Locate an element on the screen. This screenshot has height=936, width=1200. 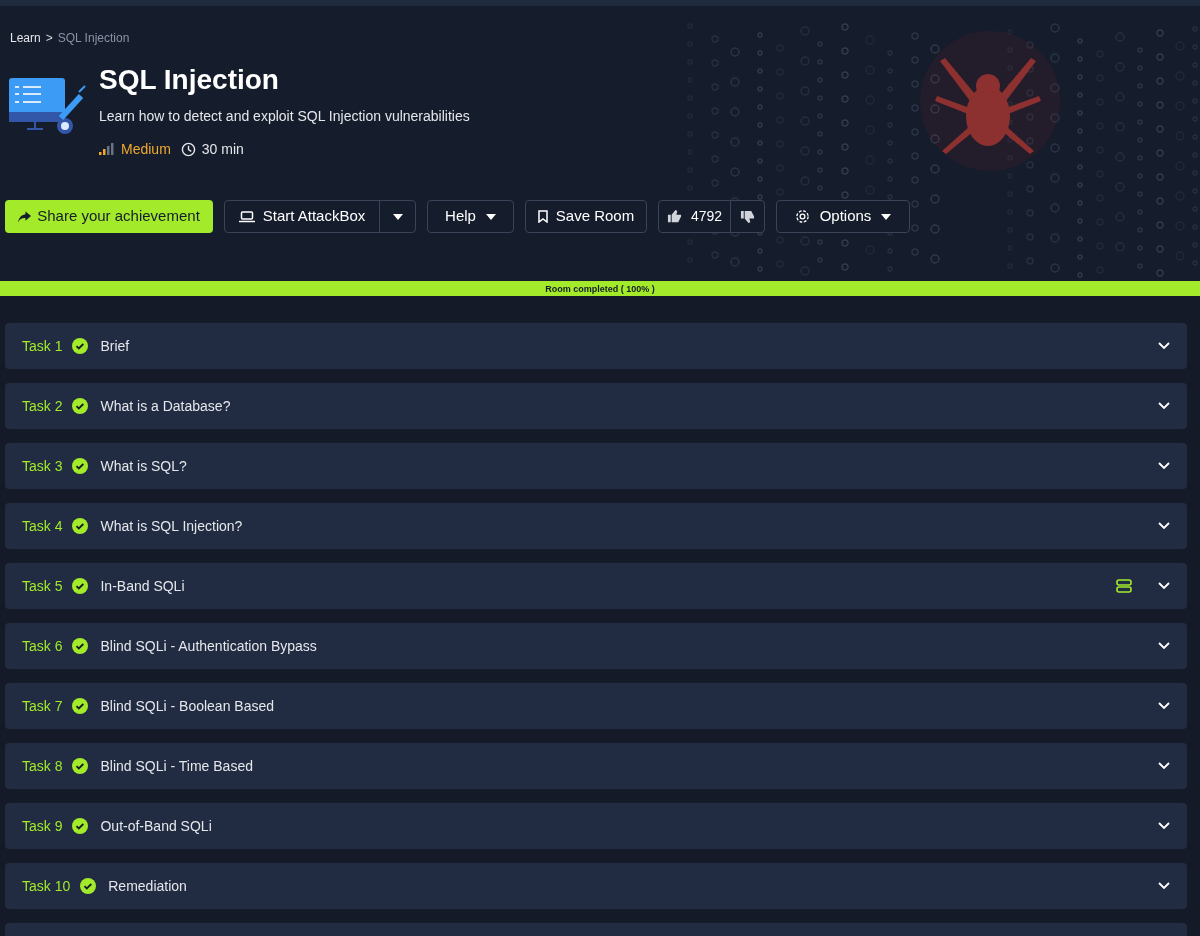
task-title: What is SQL? is located at coordinates (144, 466).